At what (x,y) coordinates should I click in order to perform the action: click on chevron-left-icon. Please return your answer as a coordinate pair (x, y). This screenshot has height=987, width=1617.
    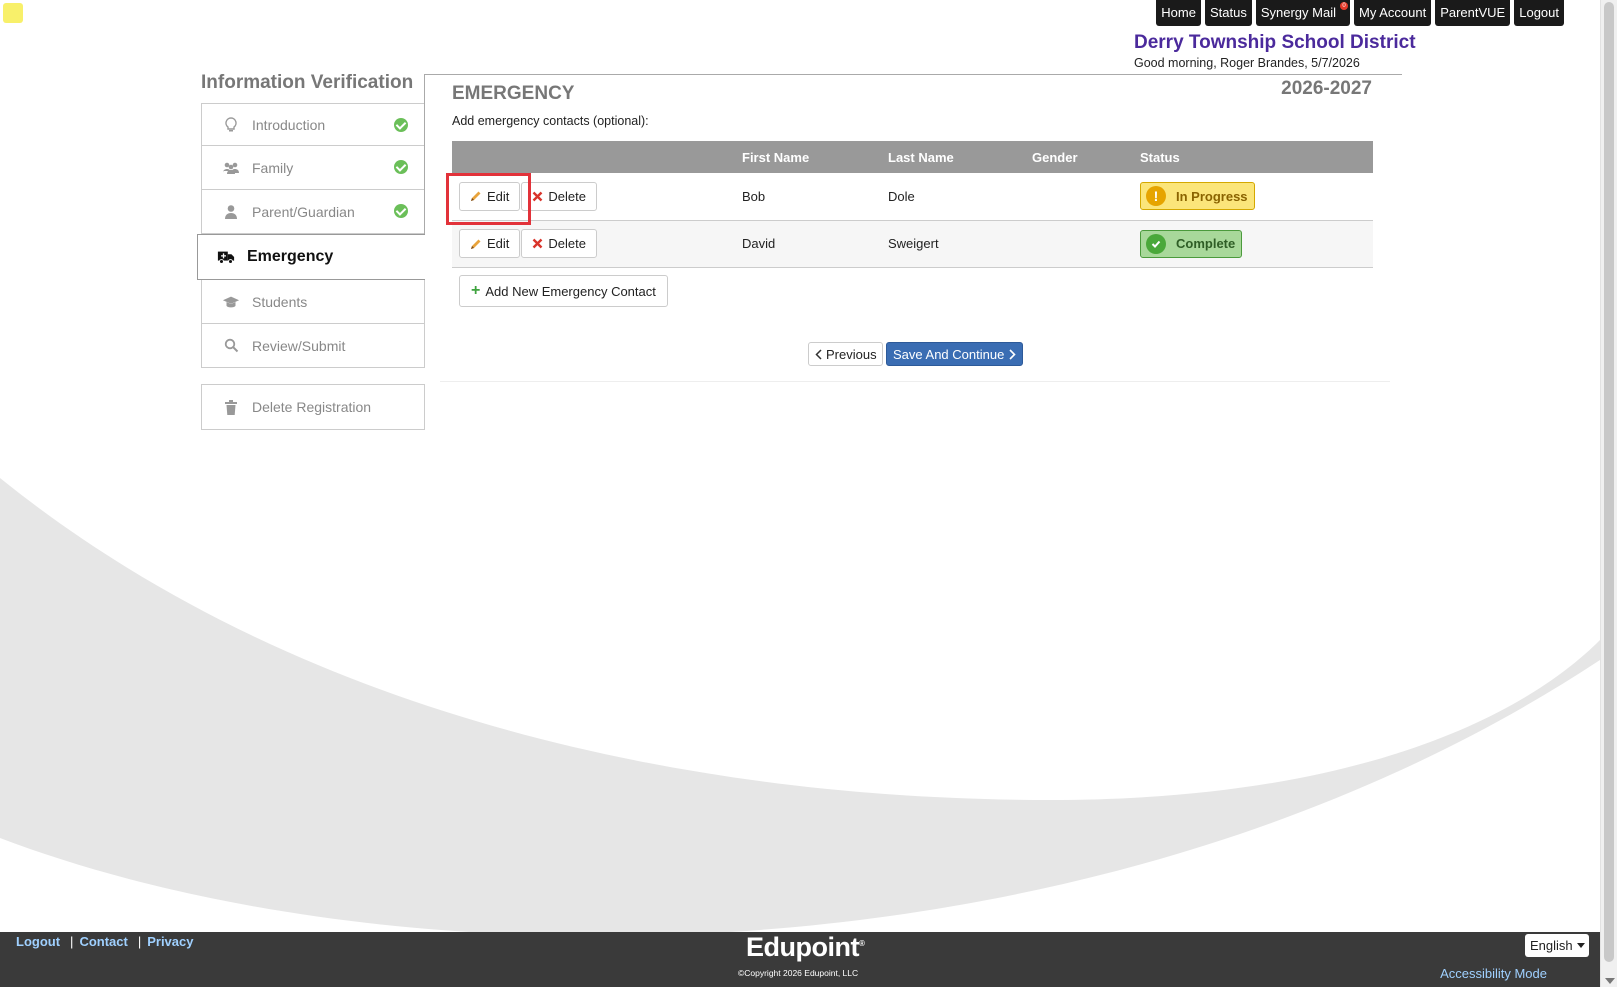
    Looking at the image, I should click on (818, 354).